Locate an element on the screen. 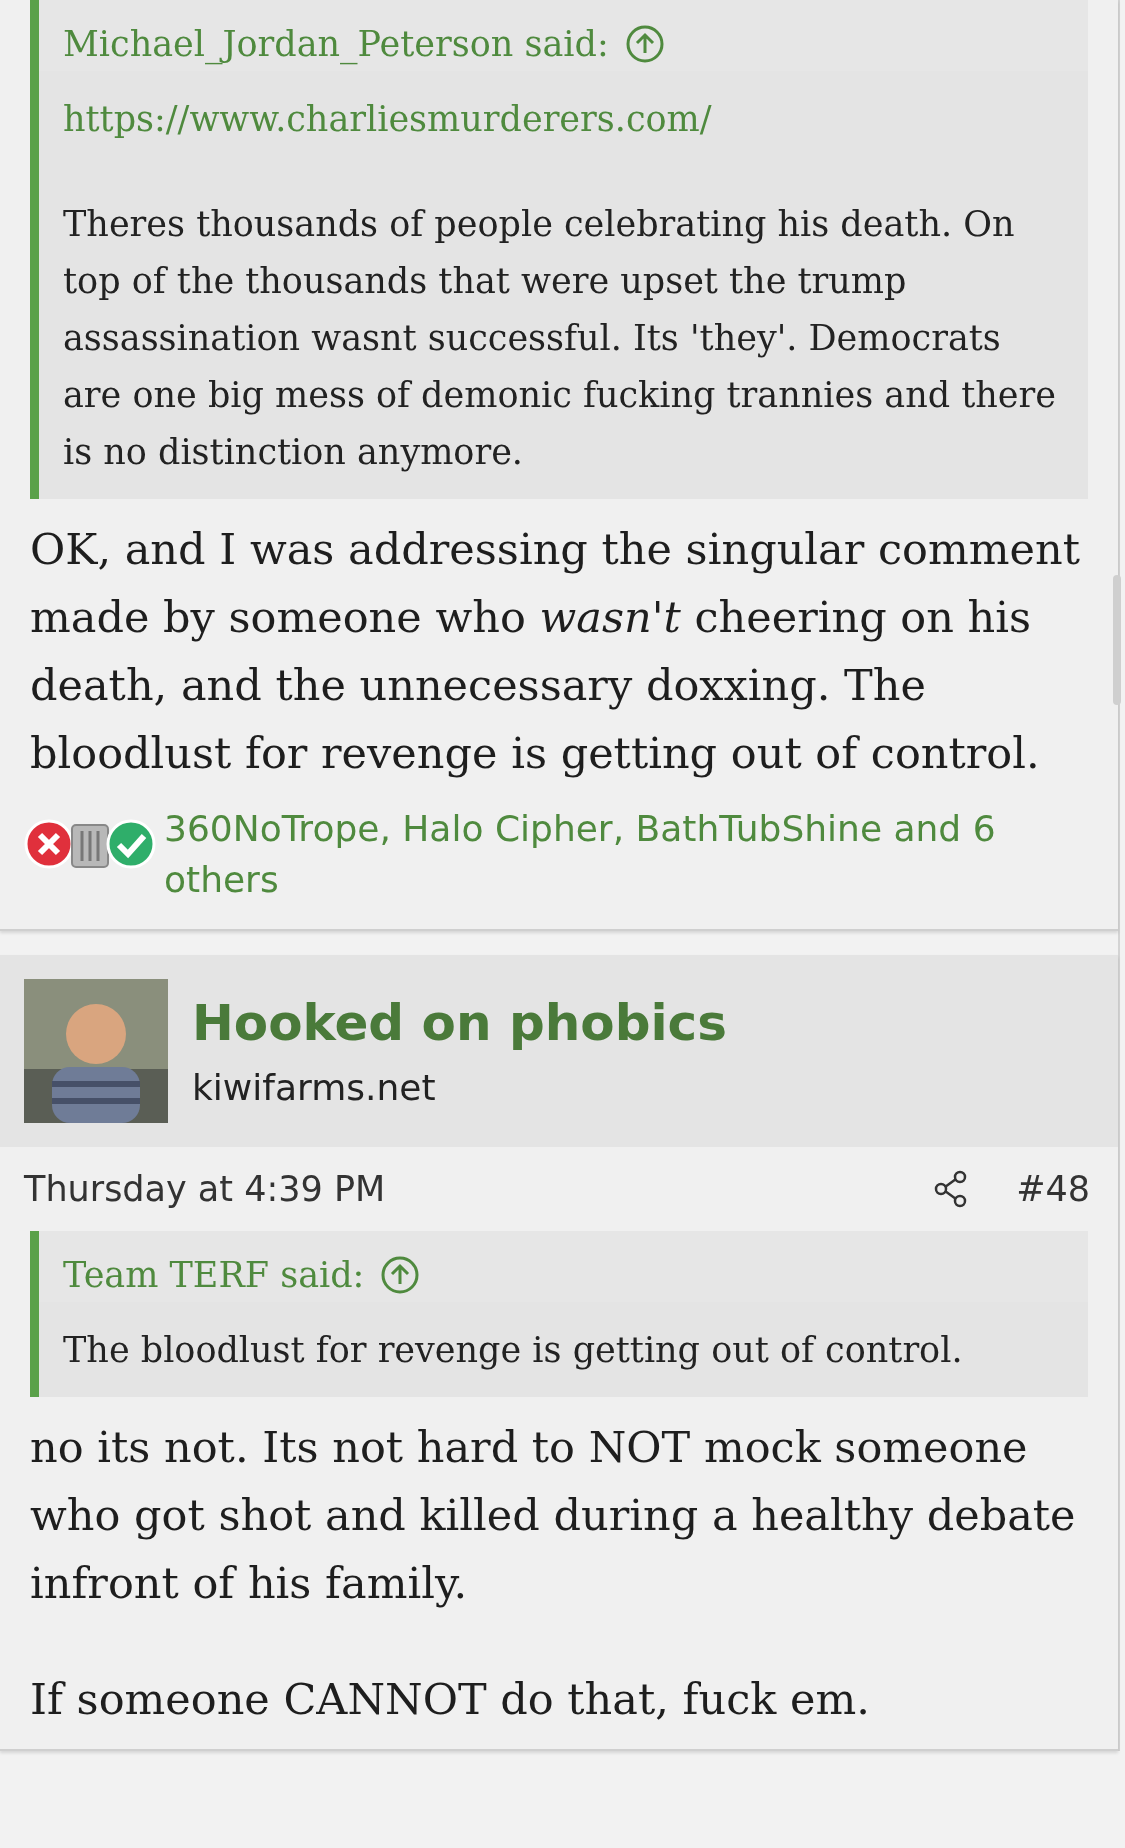 This screenshot has width=1125, height=1848. scrollbar is located at coordinates (1117, 640).